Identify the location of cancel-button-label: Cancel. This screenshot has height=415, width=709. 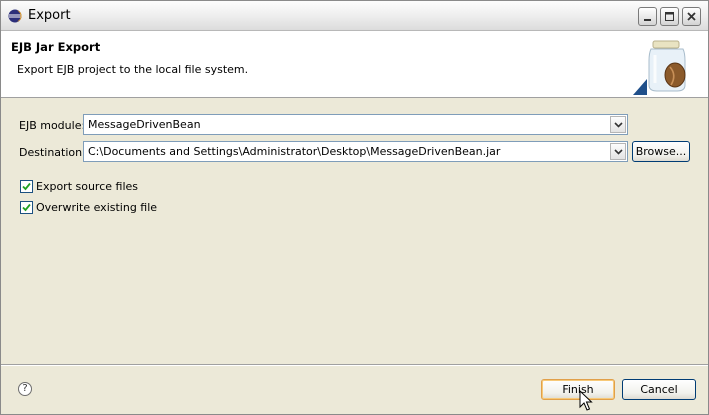
(659, 389).